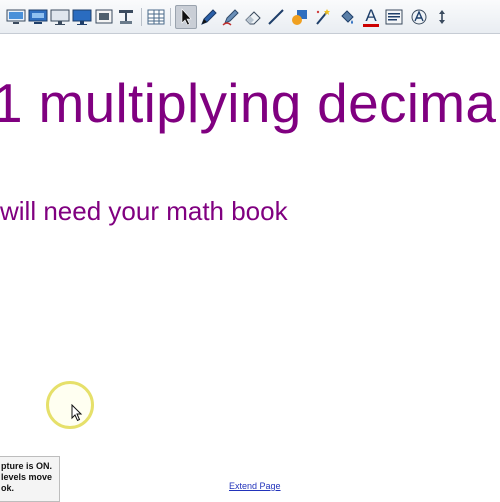  I want to click on select-icon, so click(186, 17).